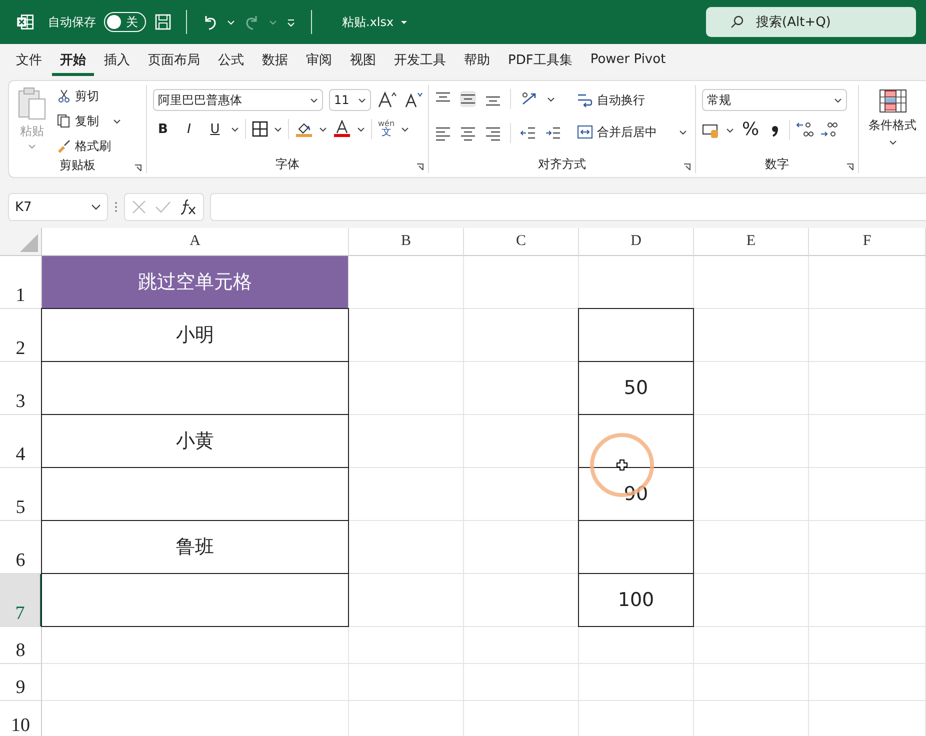  What do you see at coordinates (89, 96) in the screenshot?
I see `cut-button: 剪切` at bounding box center [89, 96].